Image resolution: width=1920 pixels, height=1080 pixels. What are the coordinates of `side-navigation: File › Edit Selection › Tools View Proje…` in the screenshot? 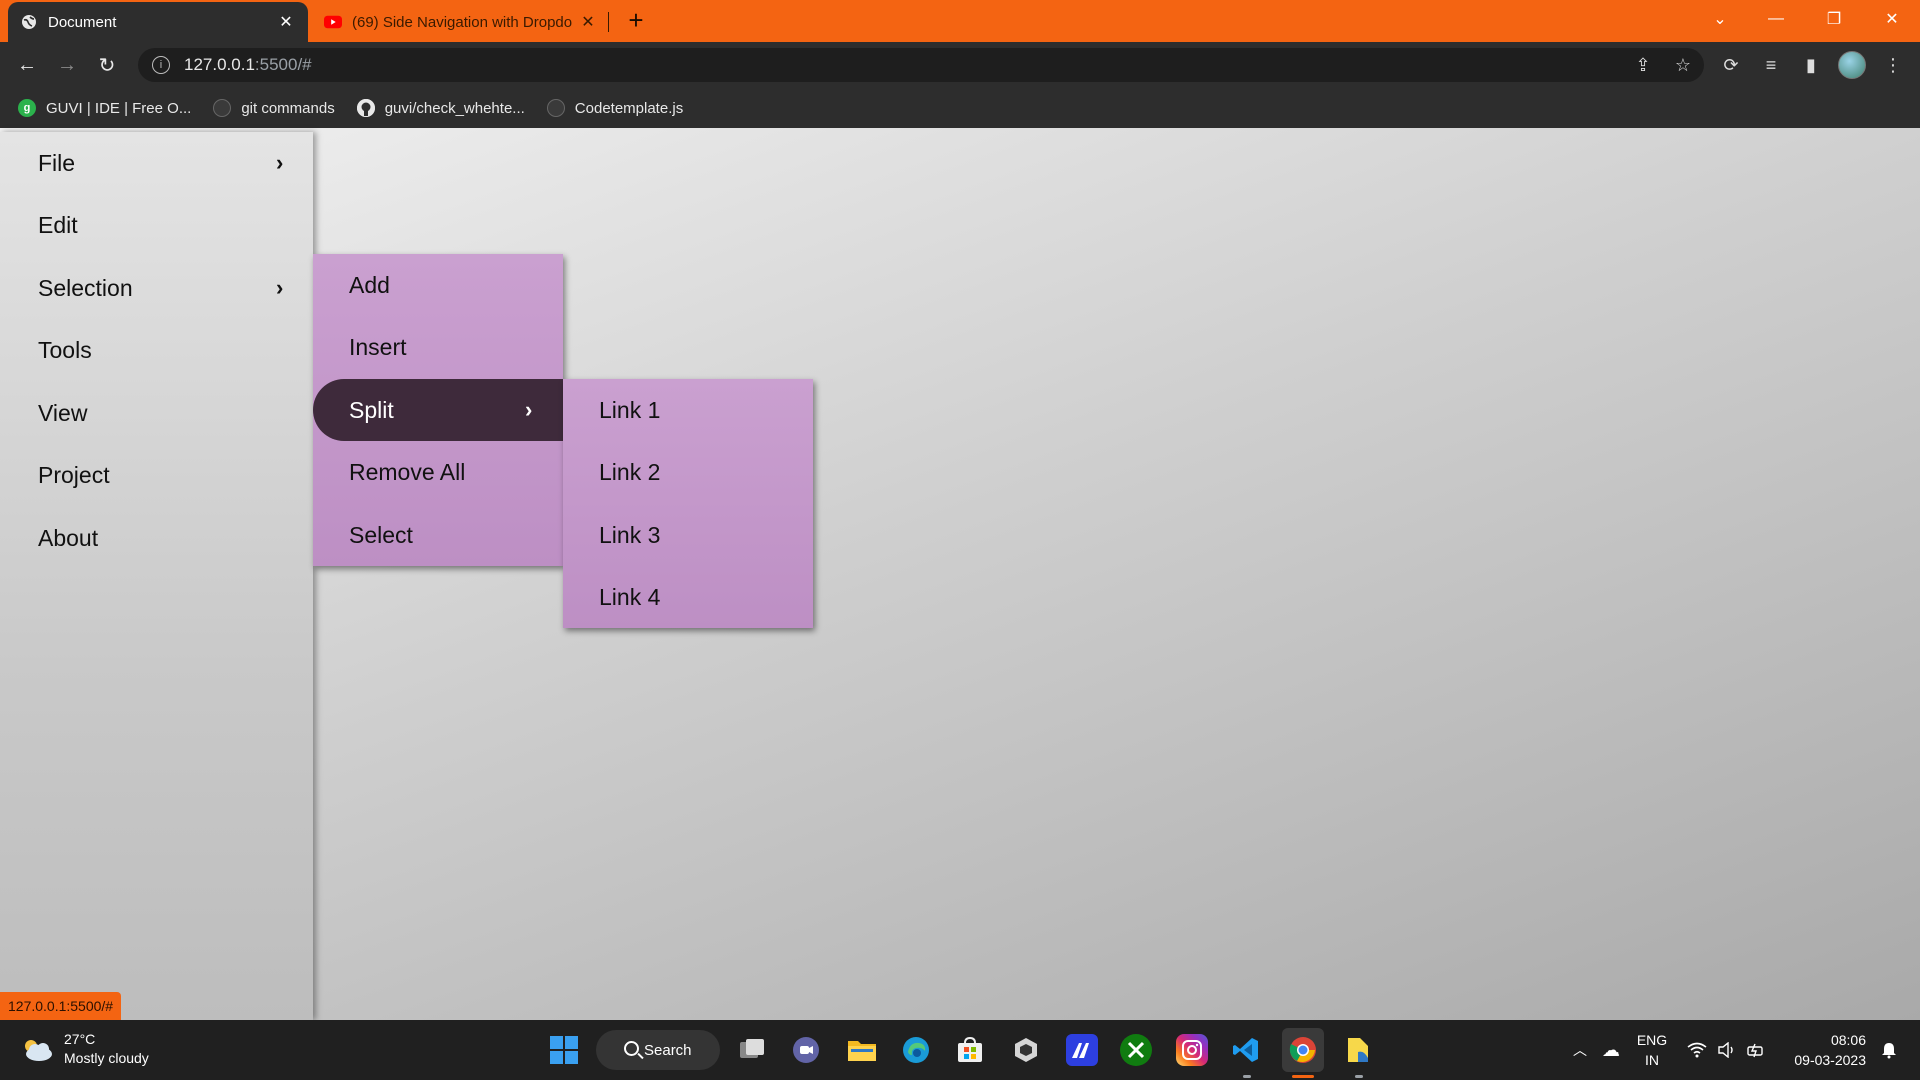 It's located at (156, 576).